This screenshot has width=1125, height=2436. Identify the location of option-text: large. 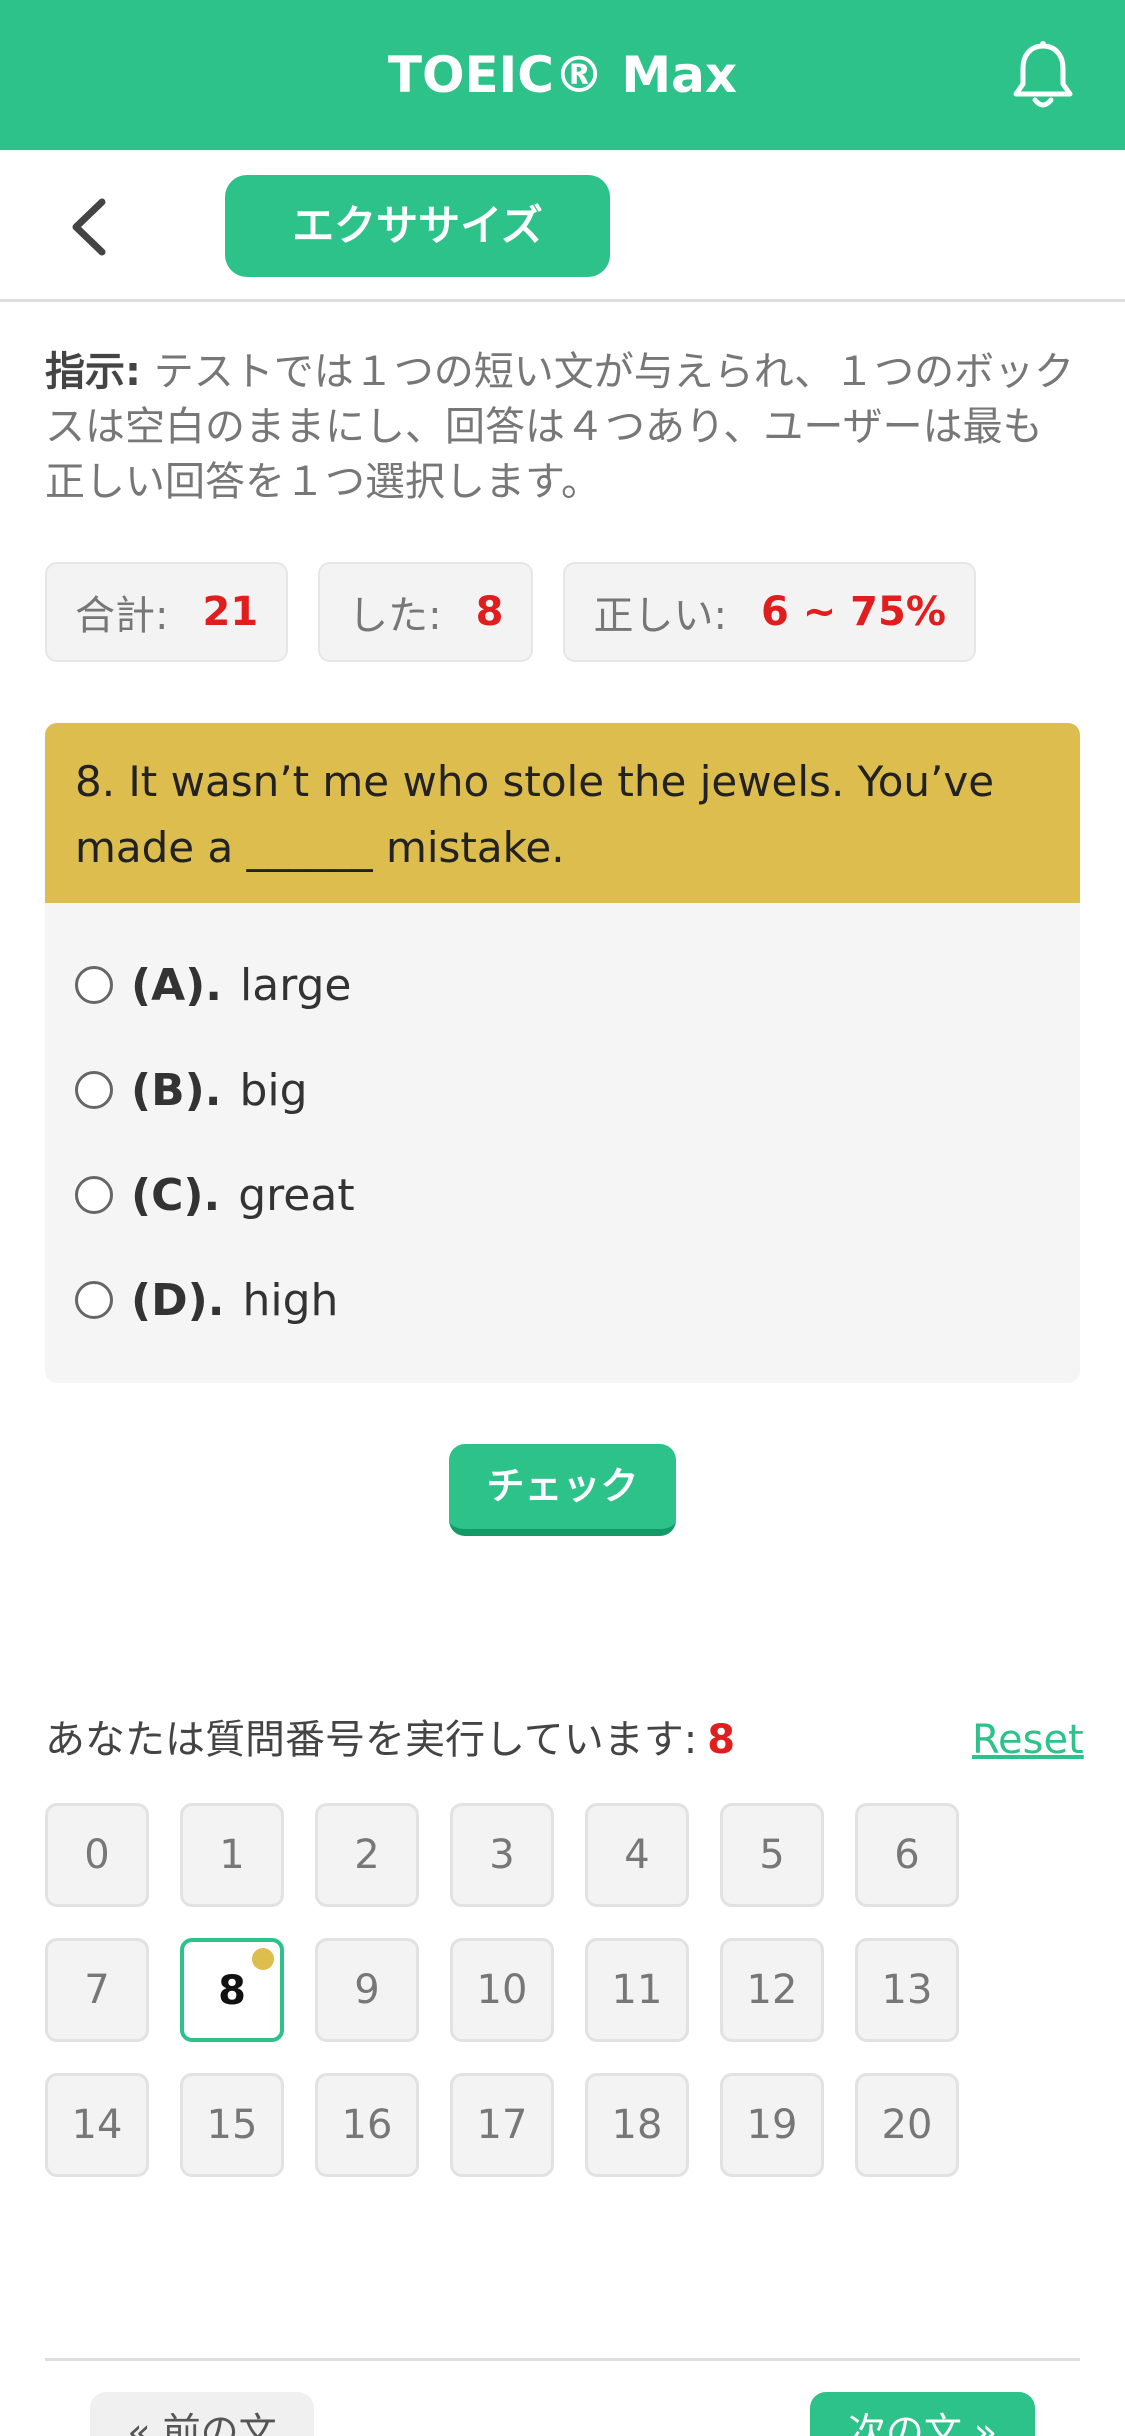
(296, 985).